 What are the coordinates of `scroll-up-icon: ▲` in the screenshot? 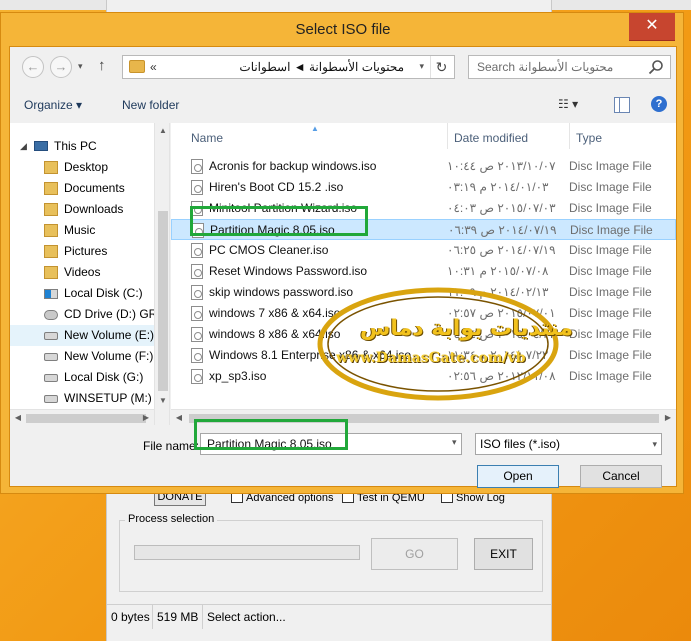 It's located at (162, 131).